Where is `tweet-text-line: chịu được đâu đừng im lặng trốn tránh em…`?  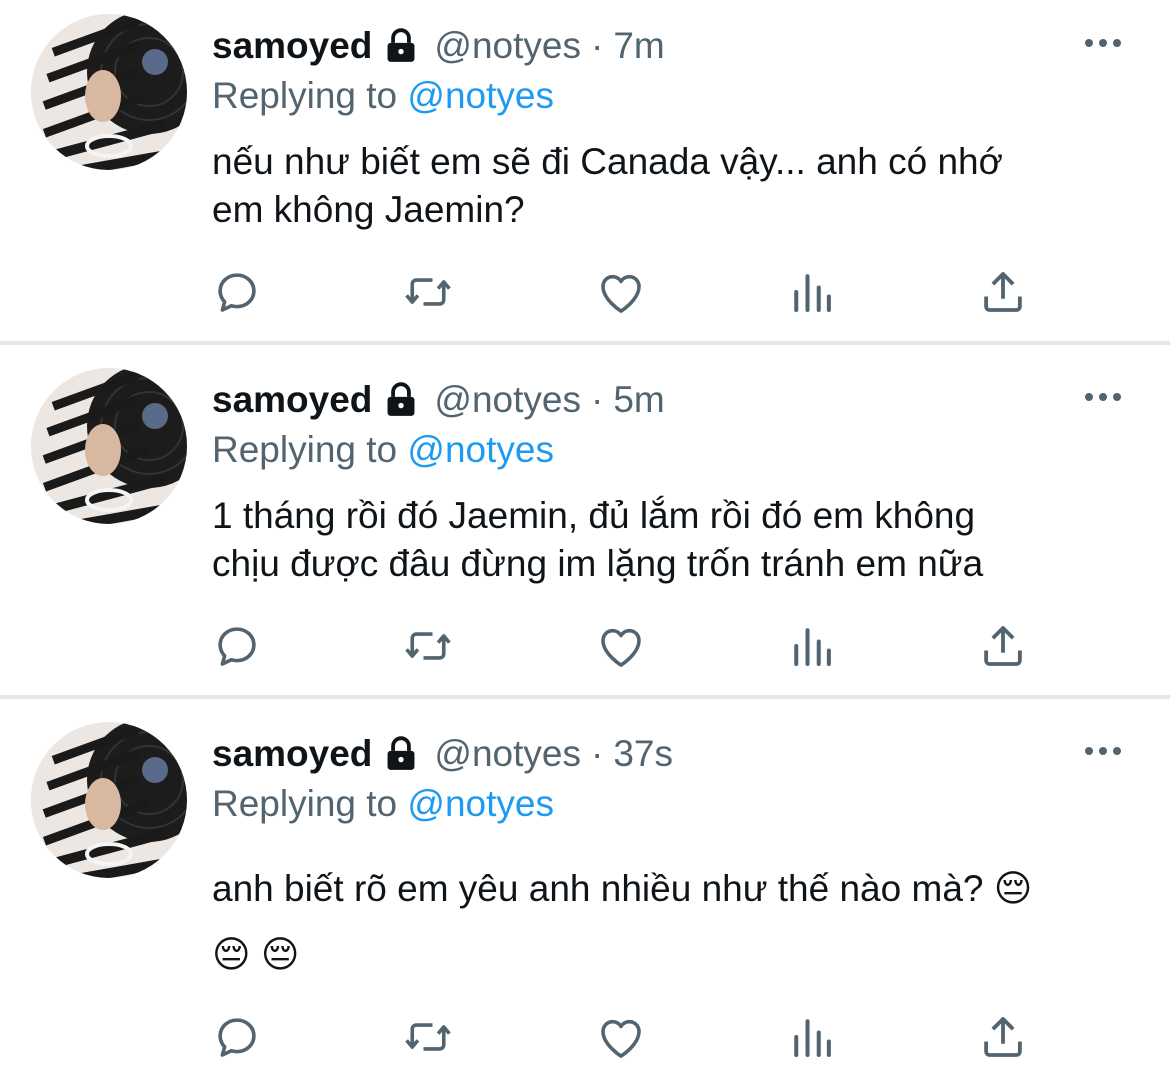
tweet-text-line: chịu được đâu đừng im lặng trốn tránh em… is located at coordinates (598, 563).